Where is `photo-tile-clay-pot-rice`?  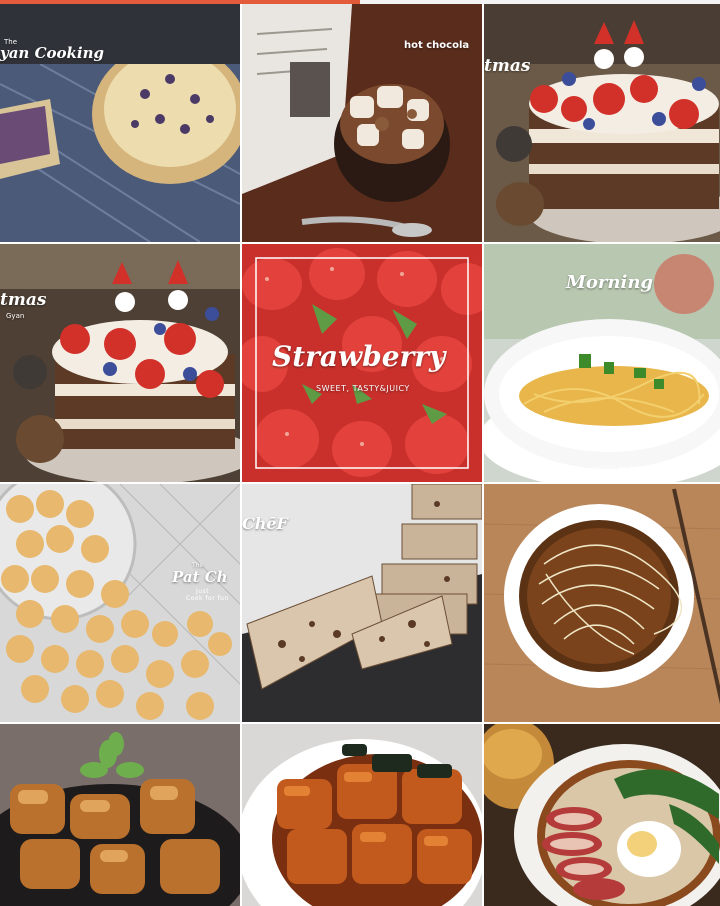
photo-tile-clay-pot-rice is located at coordinates (602, 815).